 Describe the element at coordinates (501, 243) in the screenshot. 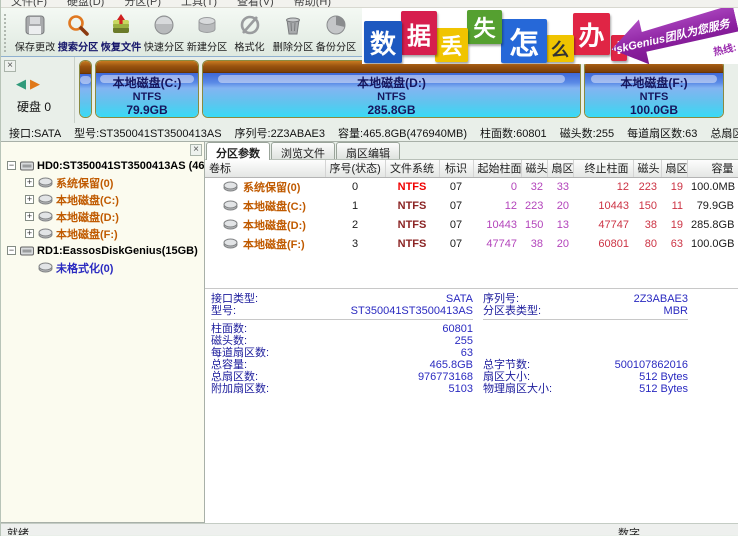

I see `table-cell: 47747` at that location.